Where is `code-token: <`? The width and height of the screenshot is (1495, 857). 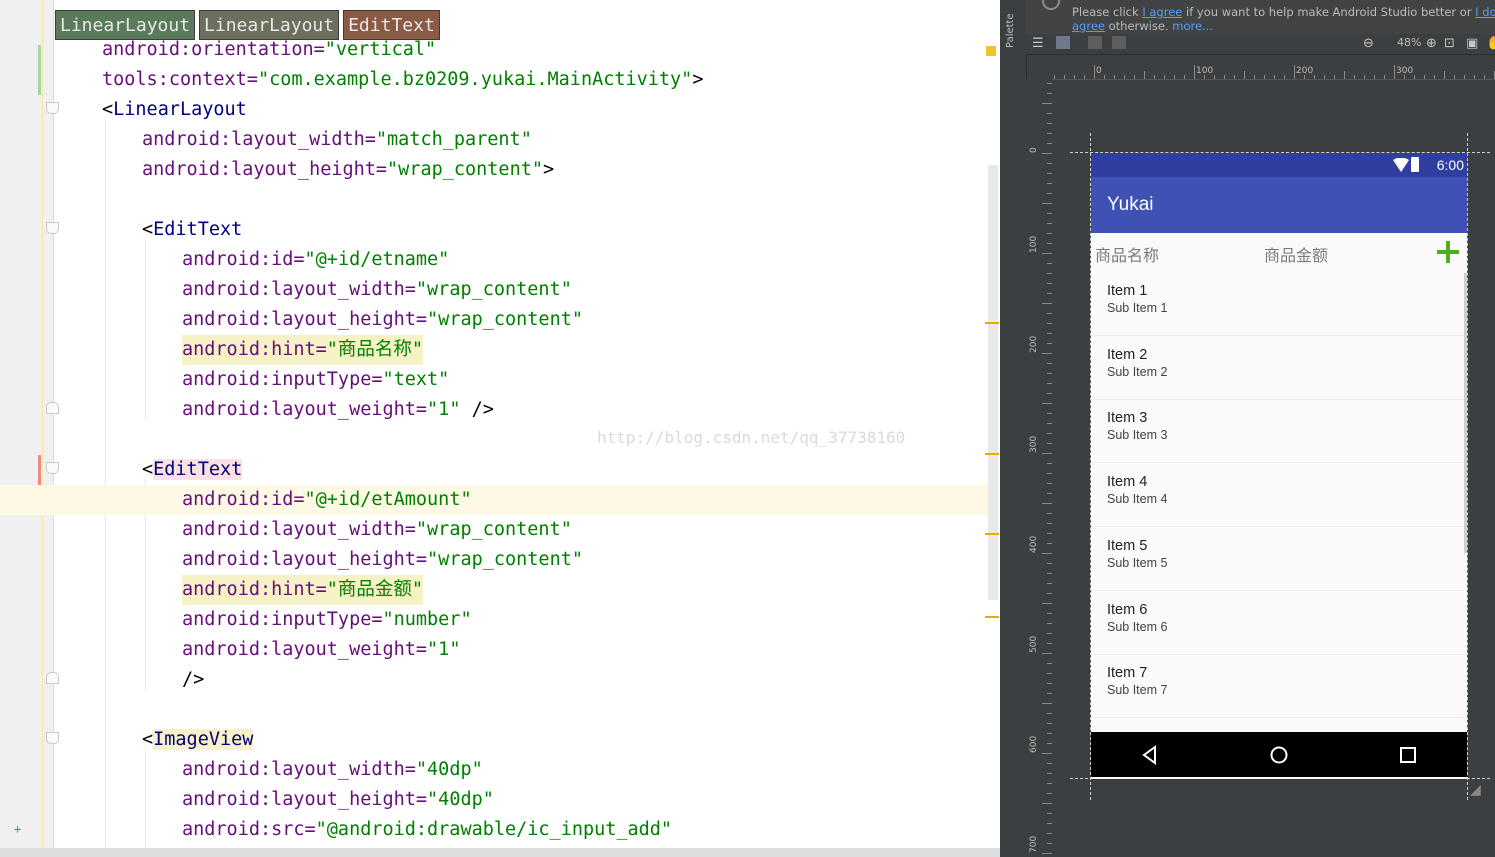
code-token: < is located at coordinates (148, 739).